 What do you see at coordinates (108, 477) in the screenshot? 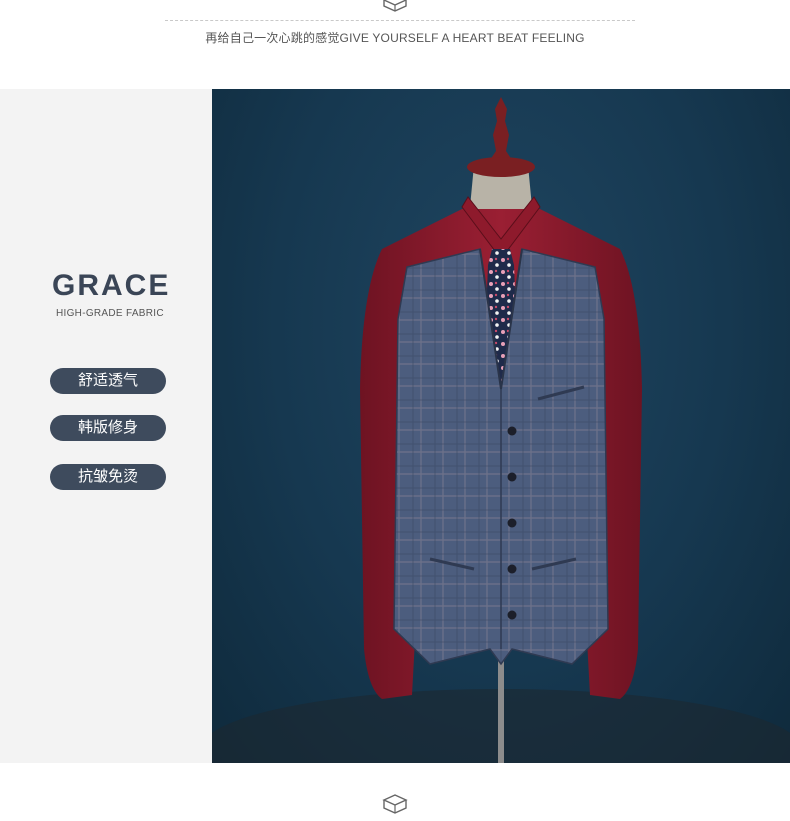
I see `feature-badge-wrinkle-free: 抗皱免烫` at bounding box center [108, 477].